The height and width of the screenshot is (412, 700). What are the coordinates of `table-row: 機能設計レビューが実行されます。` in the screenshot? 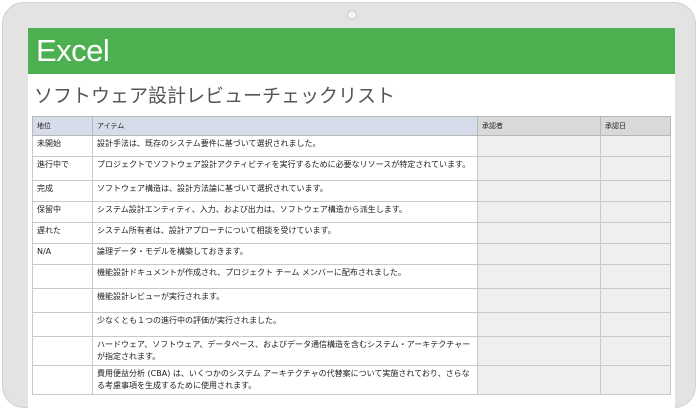 It's located at (351, 300).